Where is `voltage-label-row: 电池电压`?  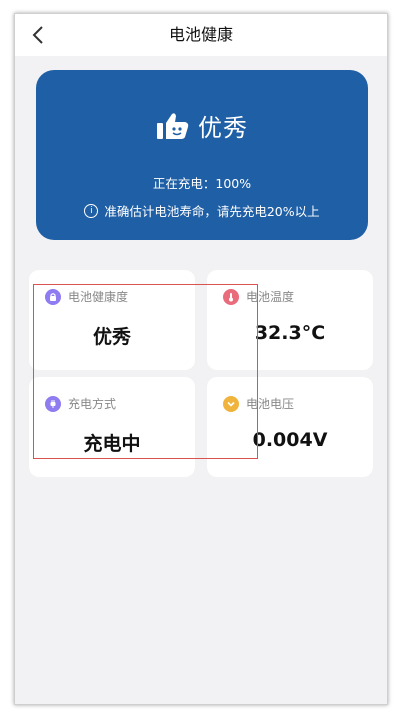
voltage-label-row: 电池电压 is located at coordinates (258, 403).